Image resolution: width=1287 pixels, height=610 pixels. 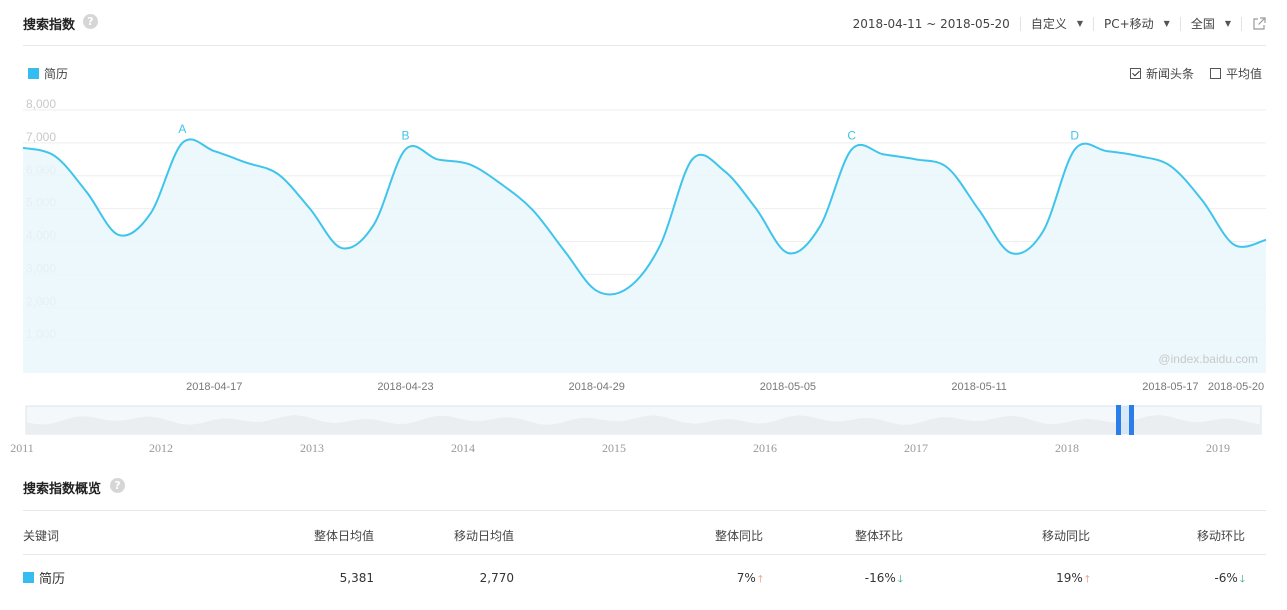 What do you see at coordinates (405, 387) in the screenshot?
I see `x-tick-label: 2018-04-23` at bounding box center [405, 387].